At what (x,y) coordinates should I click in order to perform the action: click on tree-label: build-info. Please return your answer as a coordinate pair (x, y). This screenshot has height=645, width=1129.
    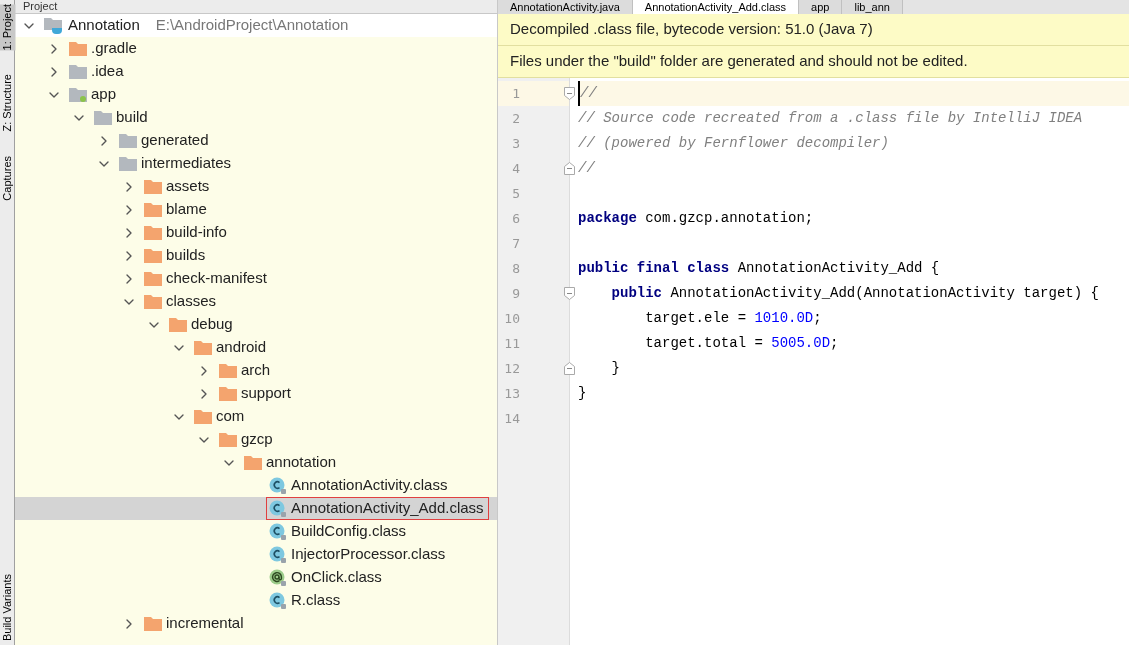
    Looking at the image, I should click on (196, 232).